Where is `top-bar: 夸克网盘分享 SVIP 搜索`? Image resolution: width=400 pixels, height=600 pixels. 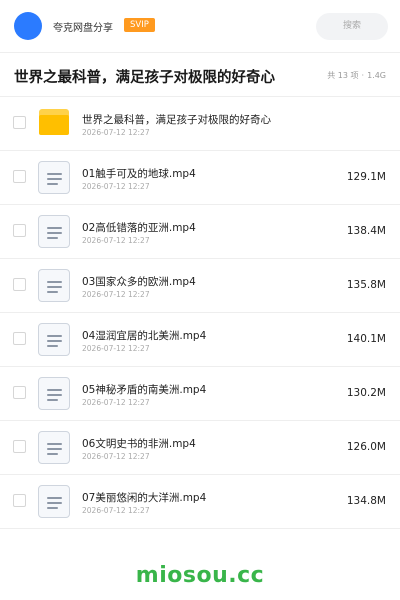 top-bar: 夸克网盘分享 SVIP 搜索 is located at coordinates (200, 26).